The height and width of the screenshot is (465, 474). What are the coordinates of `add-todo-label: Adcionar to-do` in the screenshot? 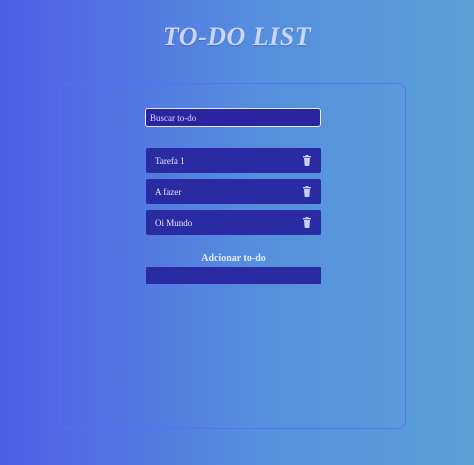 It's located at (233, 258).